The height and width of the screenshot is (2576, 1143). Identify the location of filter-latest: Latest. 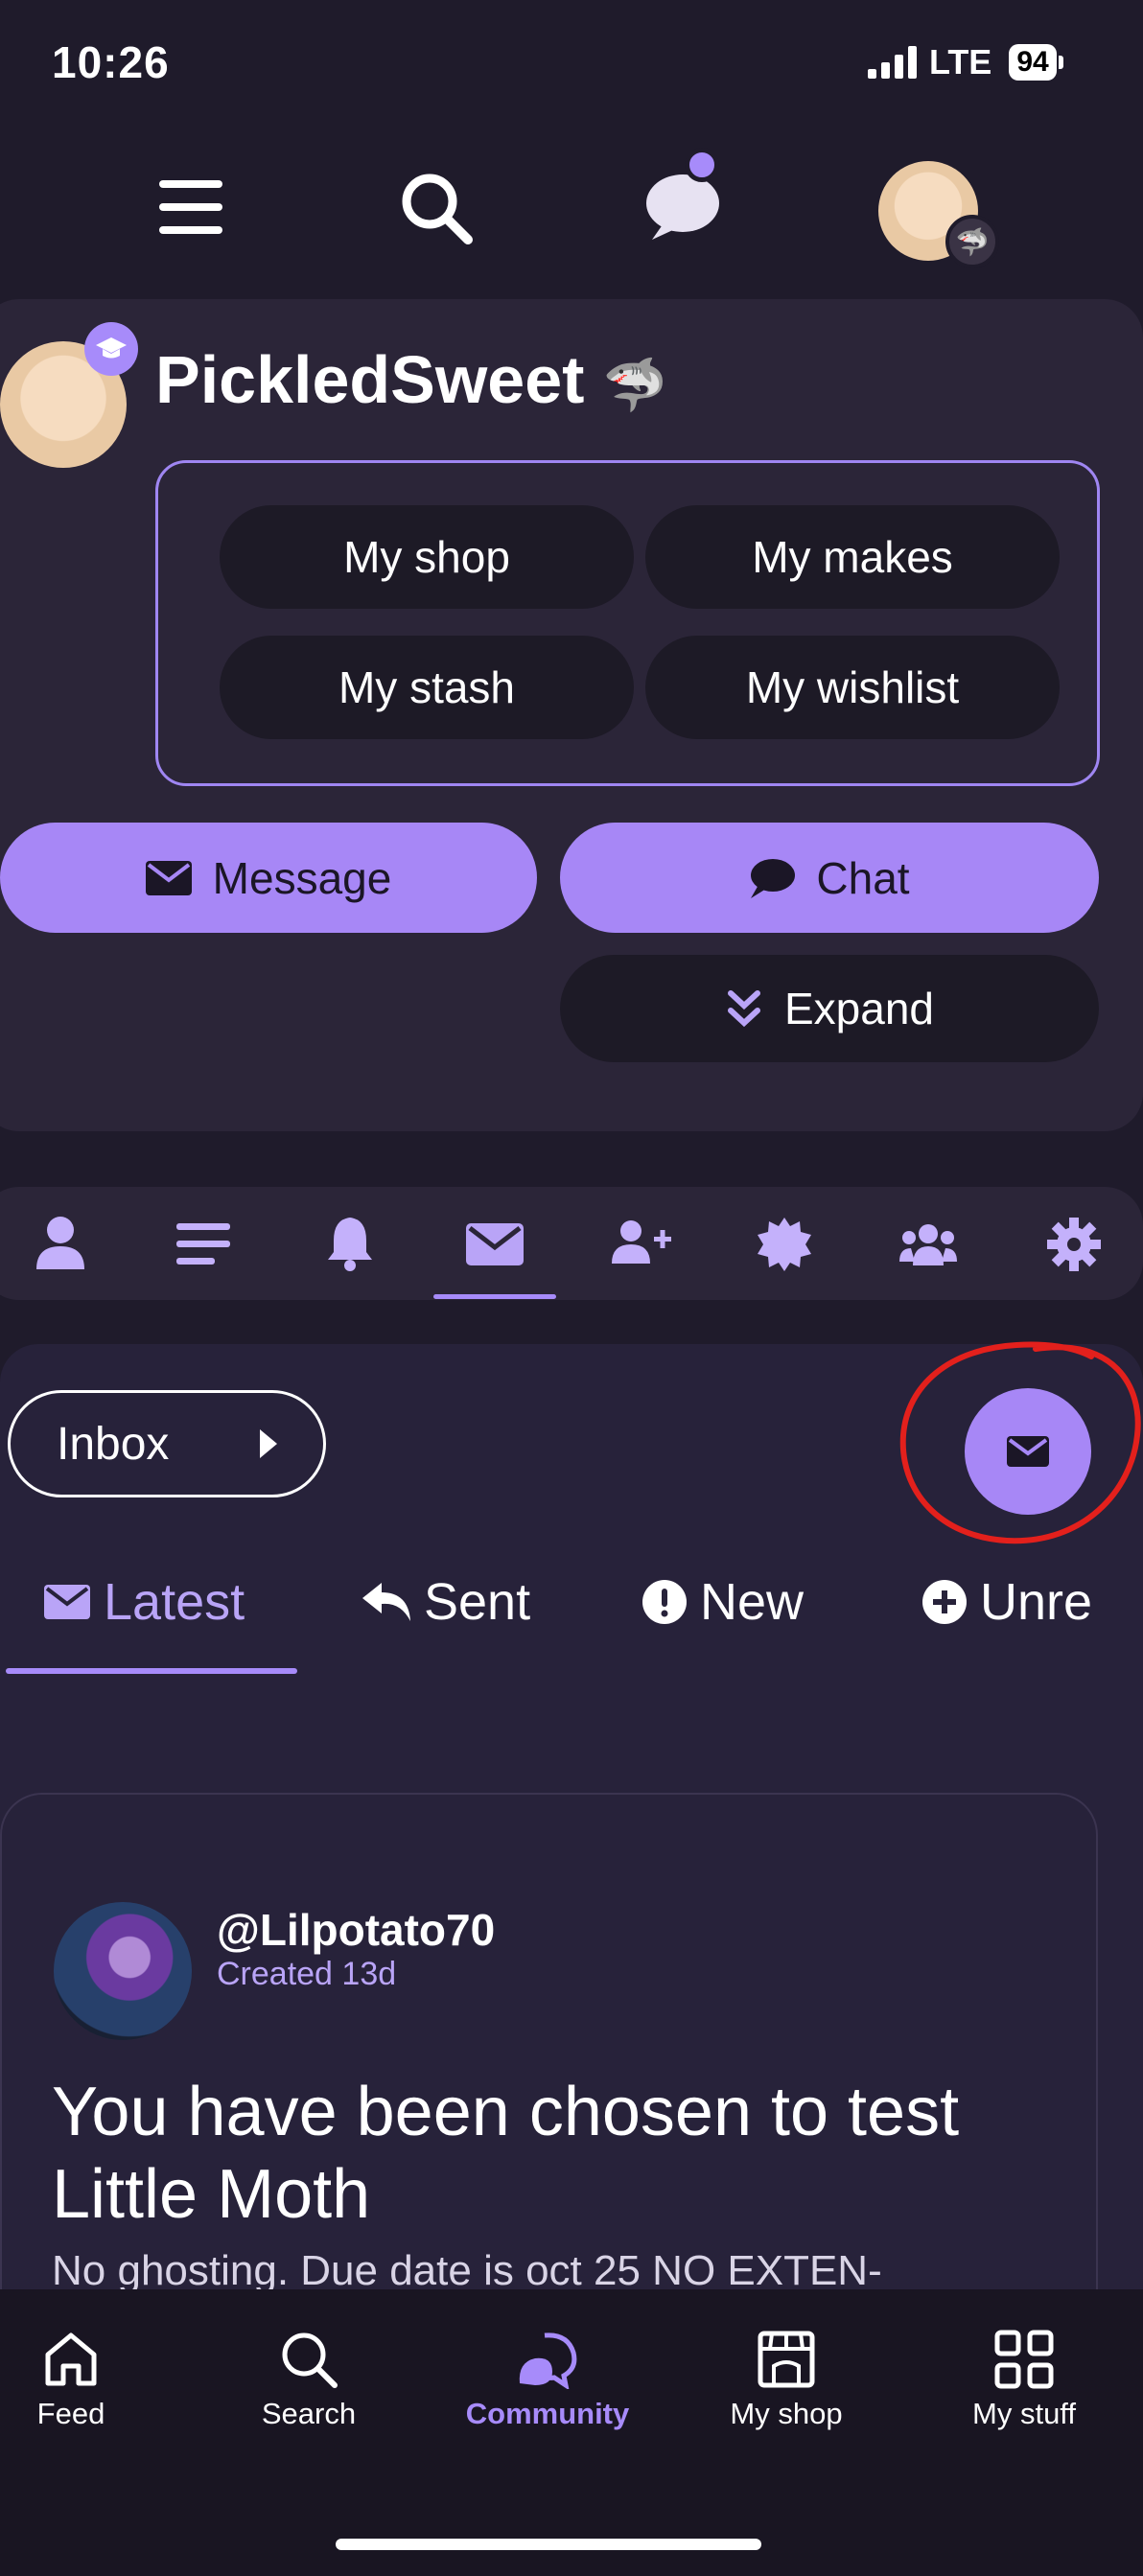
(145, 1602).